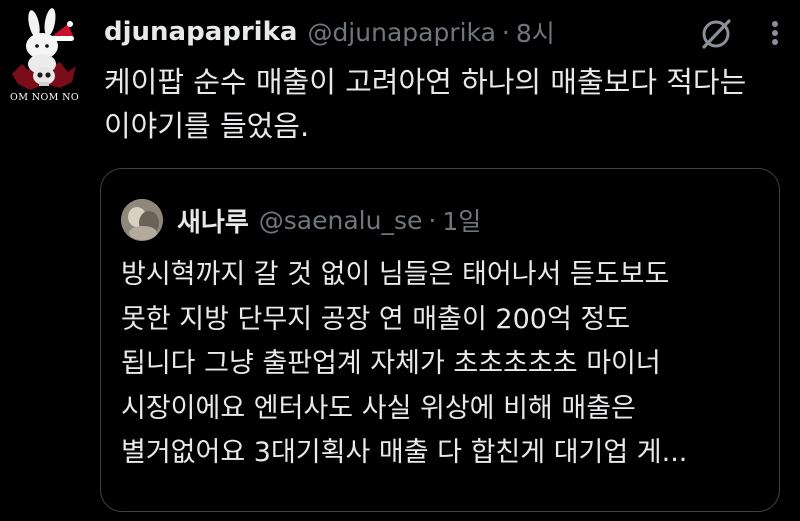  Describe the element at coordinates (395, 274) in the screenshot. I see `quoted-text-line: 방시혁까지 갈 것 없이 님들은 태어나서 듣도보도` at that location.